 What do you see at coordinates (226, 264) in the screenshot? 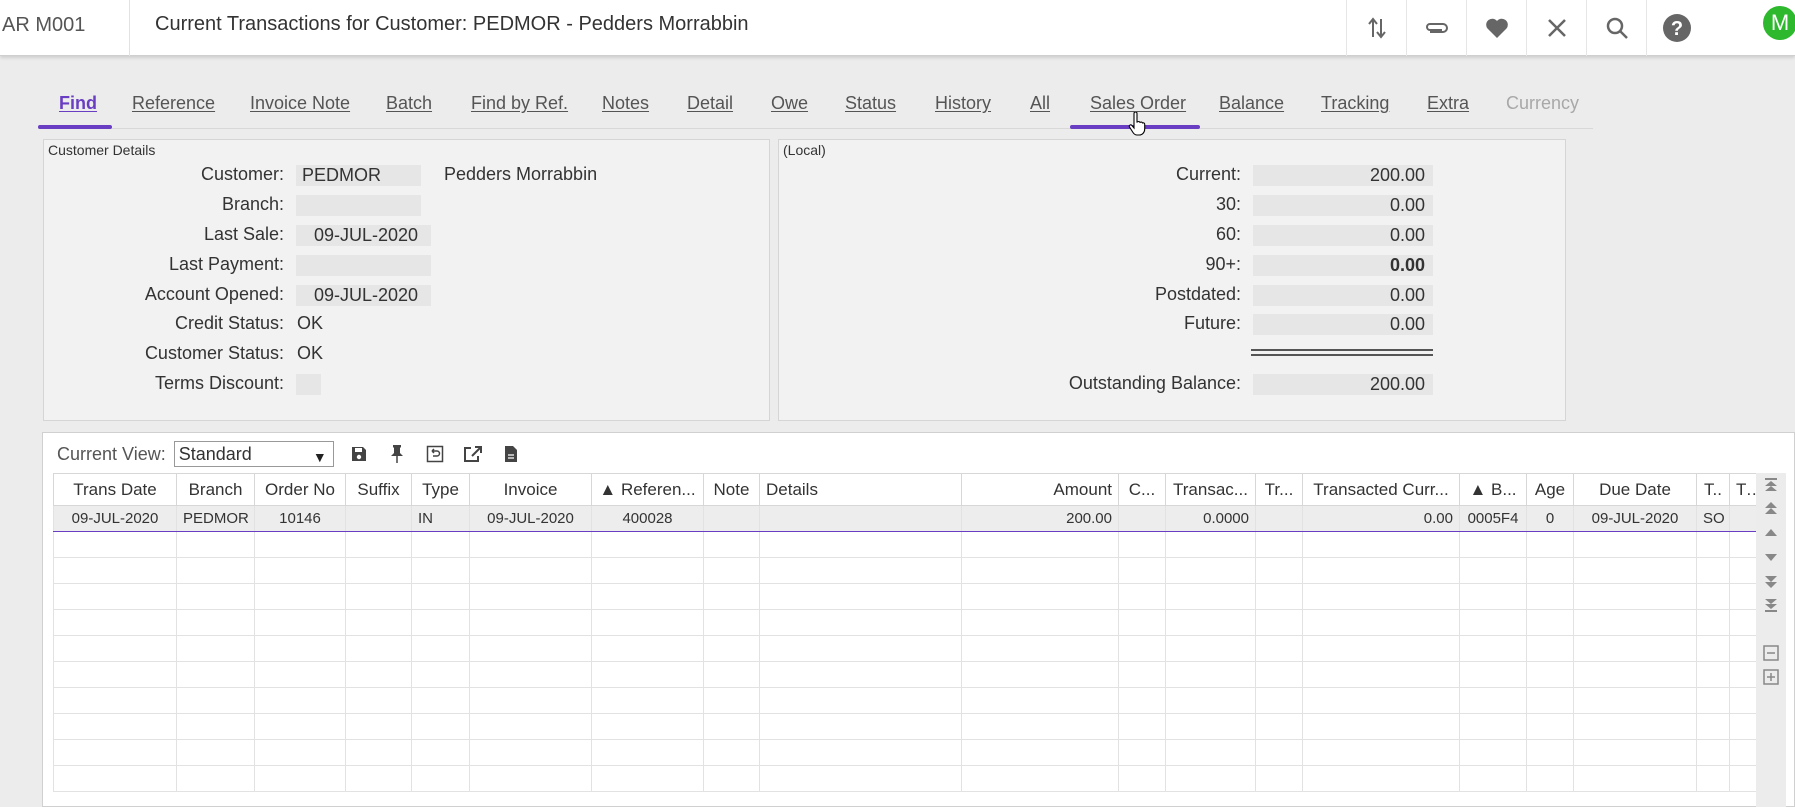
I see `last-payment-label: Last Payment:` at bounding box center [226, 264].